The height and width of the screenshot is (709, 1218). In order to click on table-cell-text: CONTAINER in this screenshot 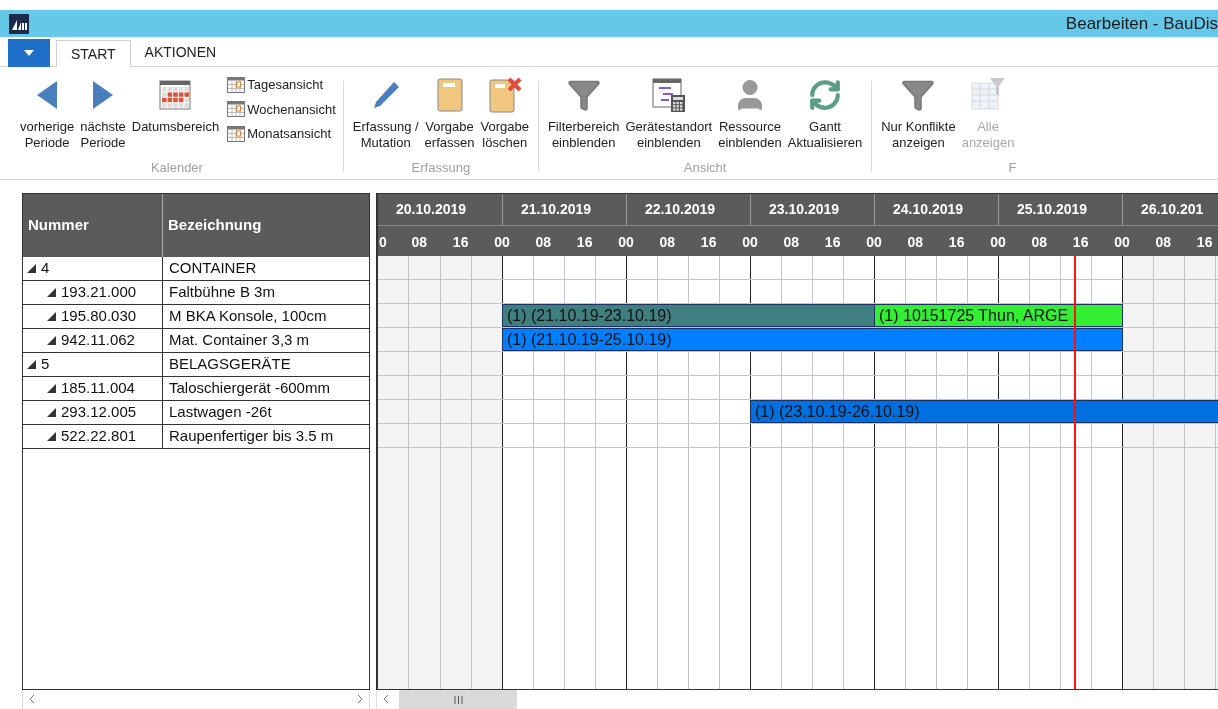, I will do `click(213, 268)`.